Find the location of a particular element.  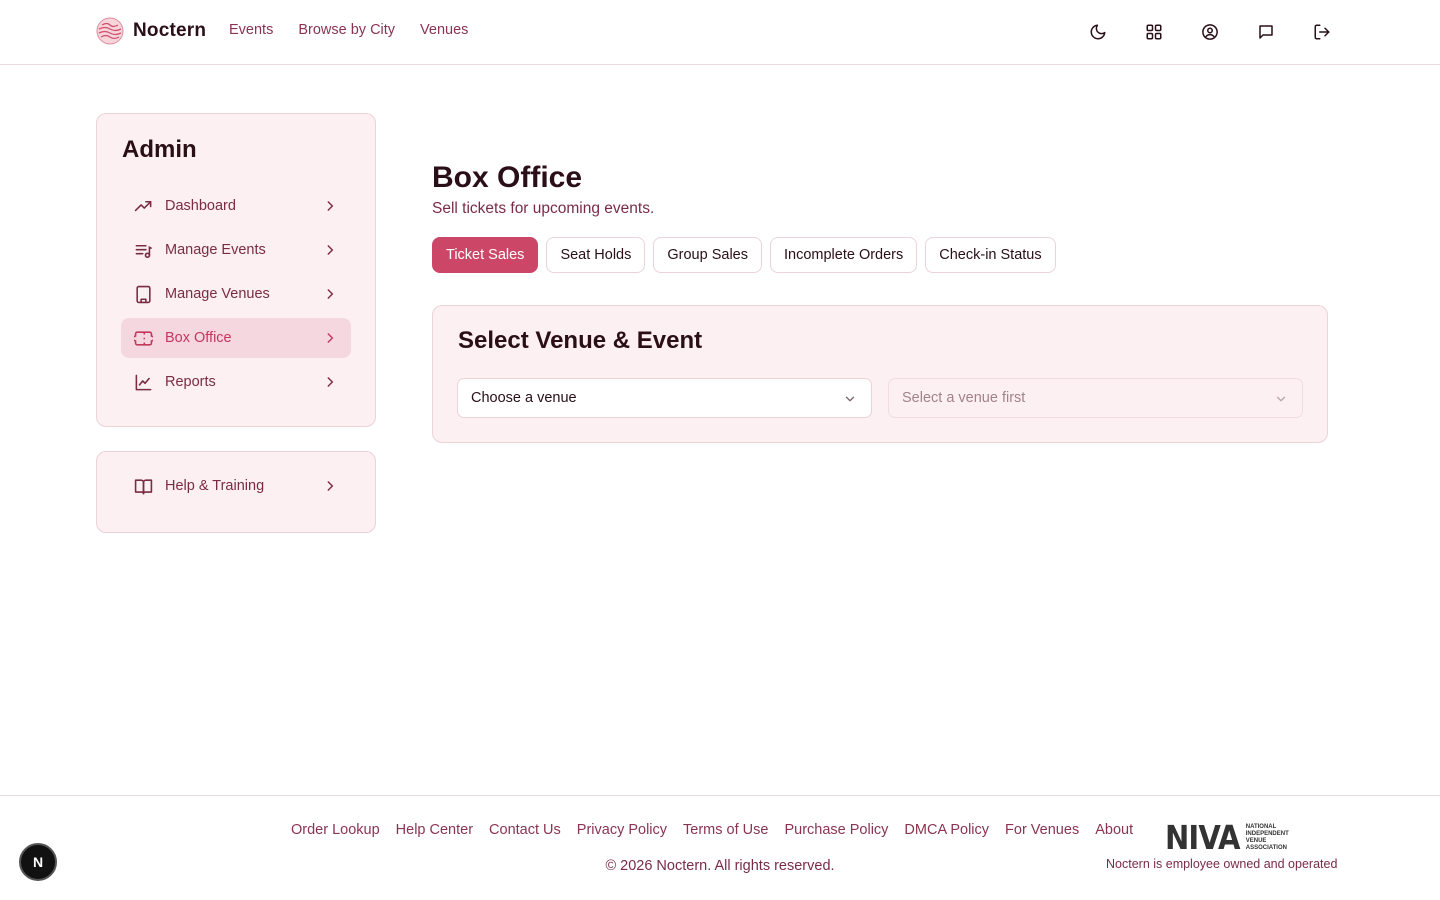

sidebar-item-dashboard: Dashboard is located at coordinates (236, 206).